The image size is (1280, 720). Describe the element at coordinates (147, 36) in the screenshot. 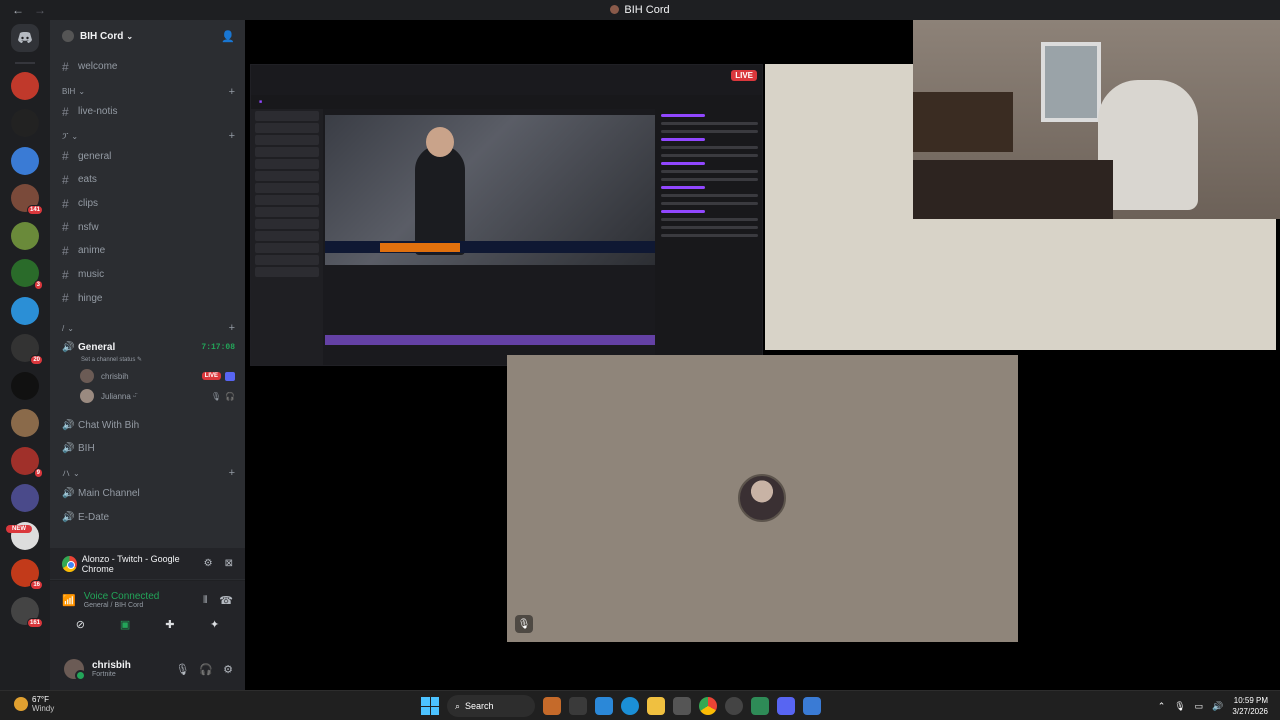

I see `guild-header: BIH Cord ⌄ 👤` at that location.